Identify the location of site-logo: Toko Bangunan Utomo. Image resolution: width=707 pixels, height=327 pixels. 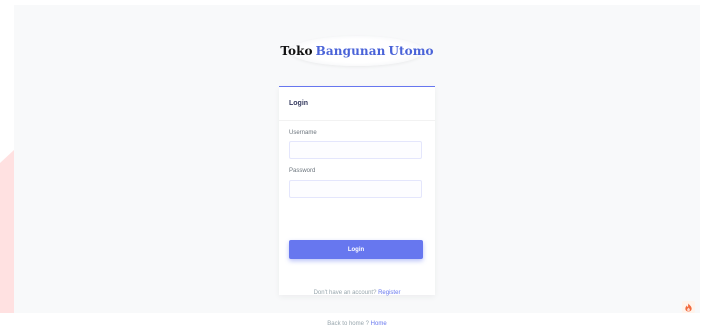
(357, 51).